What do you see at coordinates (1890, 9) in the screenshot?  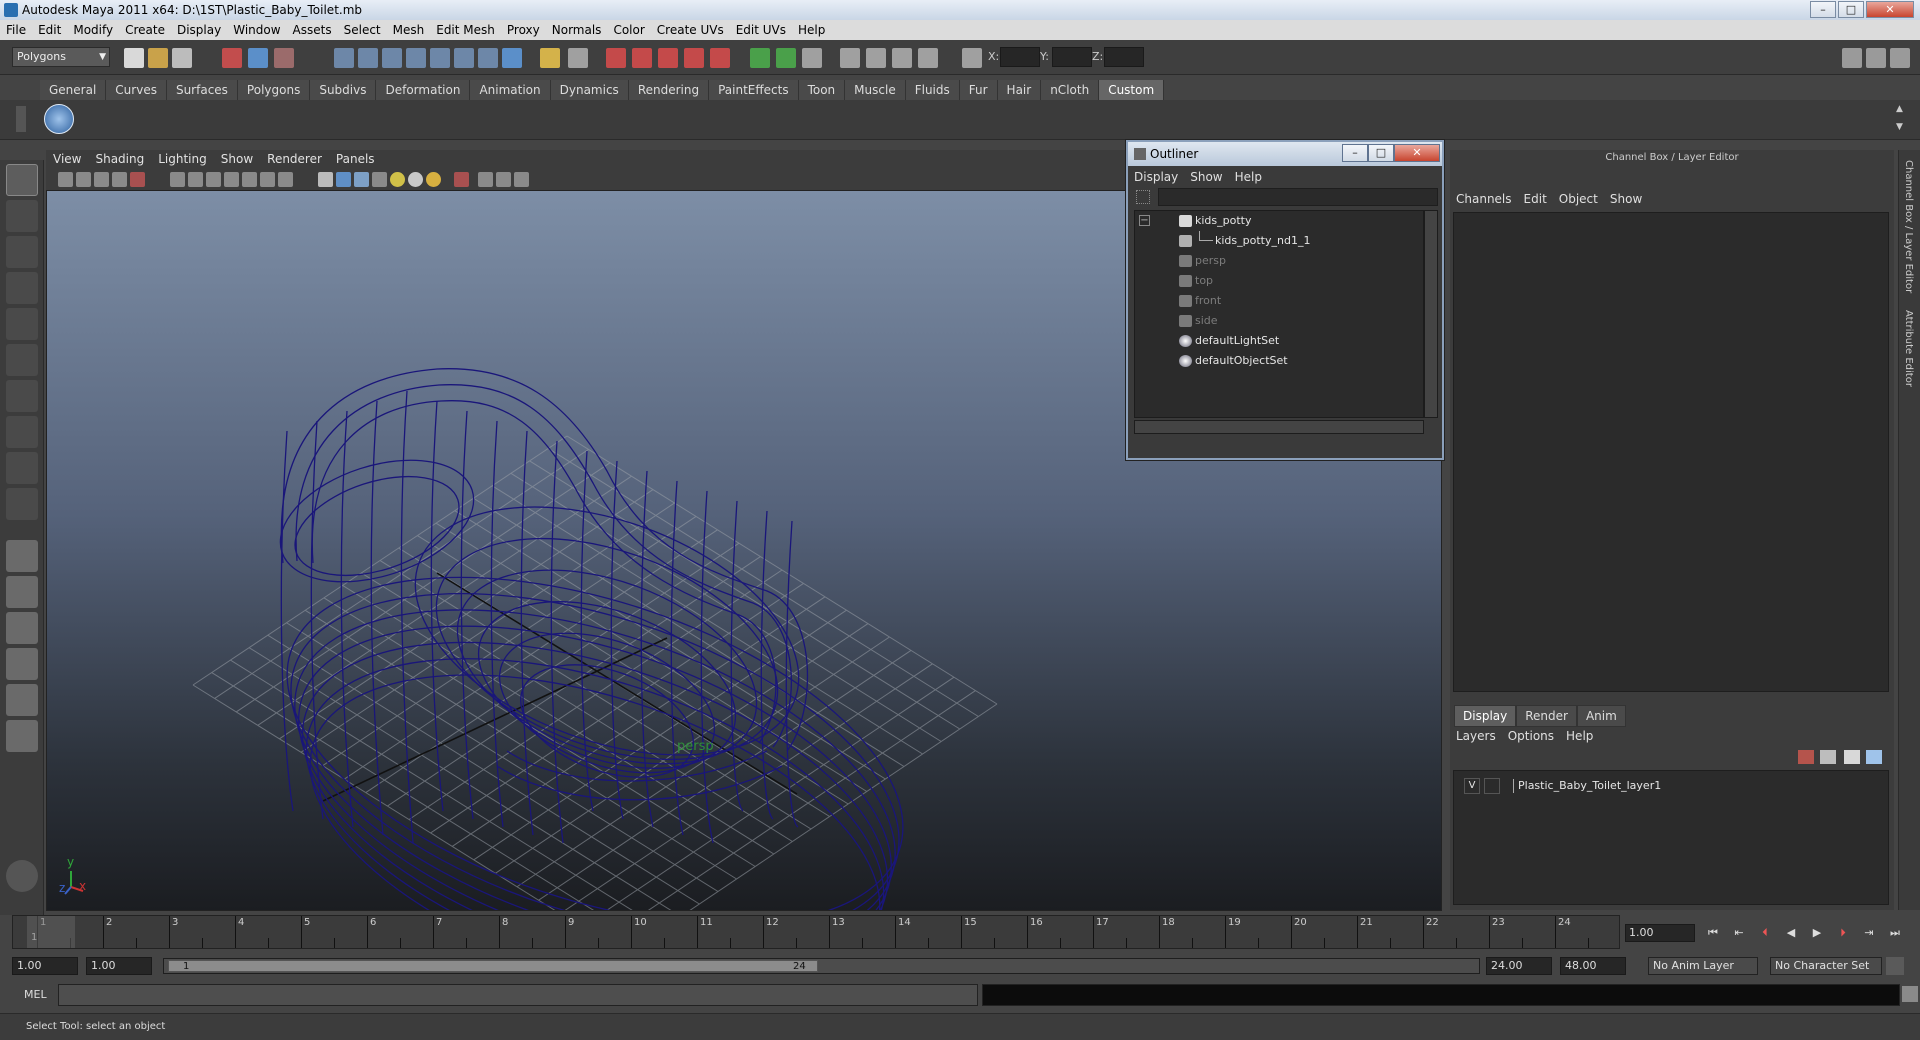 I see `close-button: ✕` at bounding box center [1890, 9].